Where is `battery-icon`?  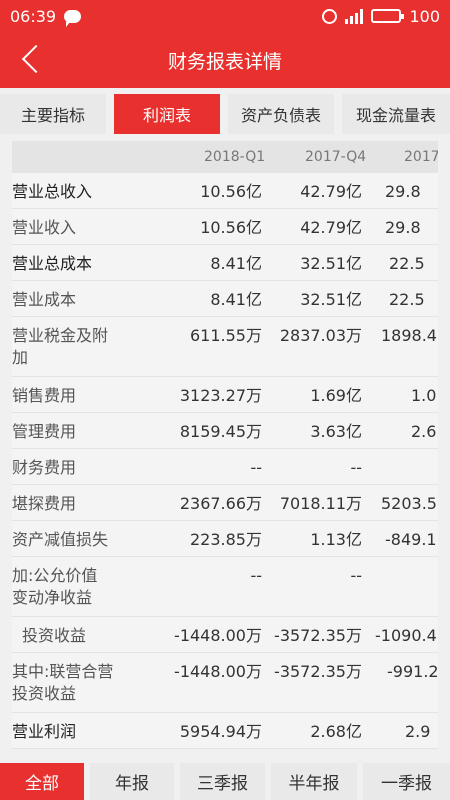
battery-icon is located at coordinates (388, 16).